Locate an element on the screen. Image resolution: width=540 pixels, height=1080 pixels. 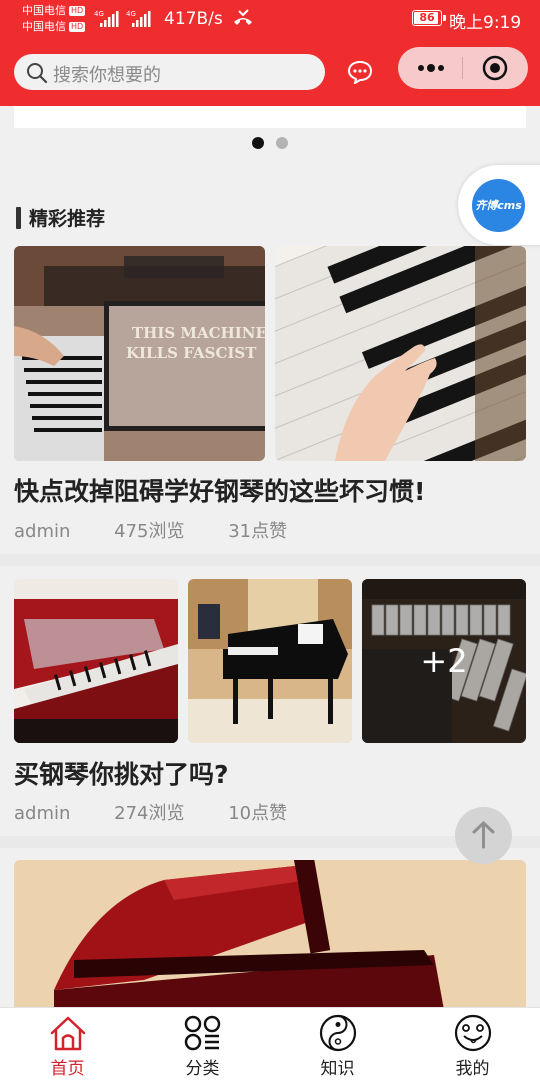
red-piano-photo is located at coordinates (96, 661).